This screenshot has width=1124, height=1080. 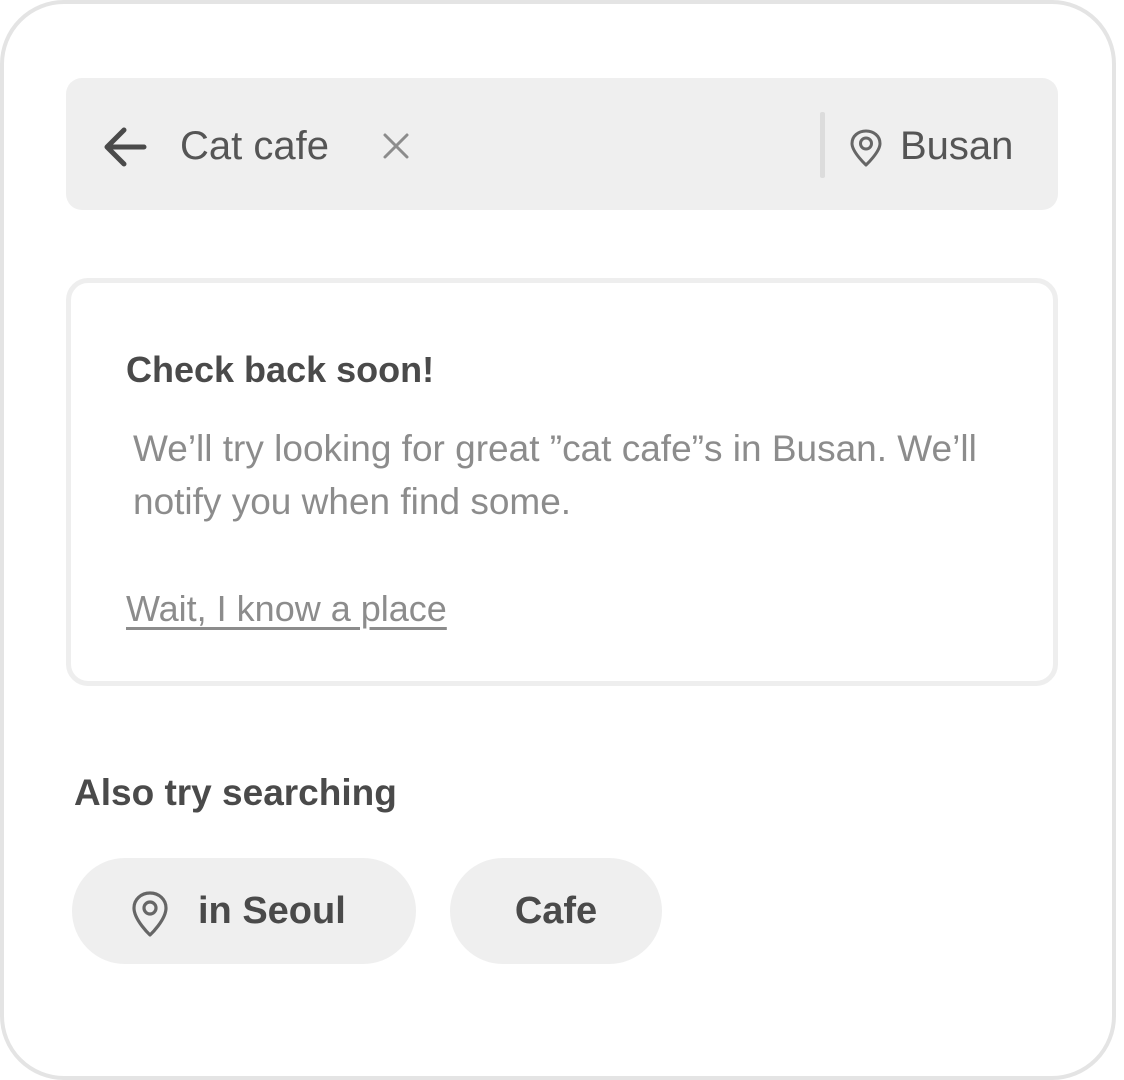 What do you see at coordinates (254, 146) in the screenshot?
I see `search-query: Cat cafe` at bounding box center [254, 146].